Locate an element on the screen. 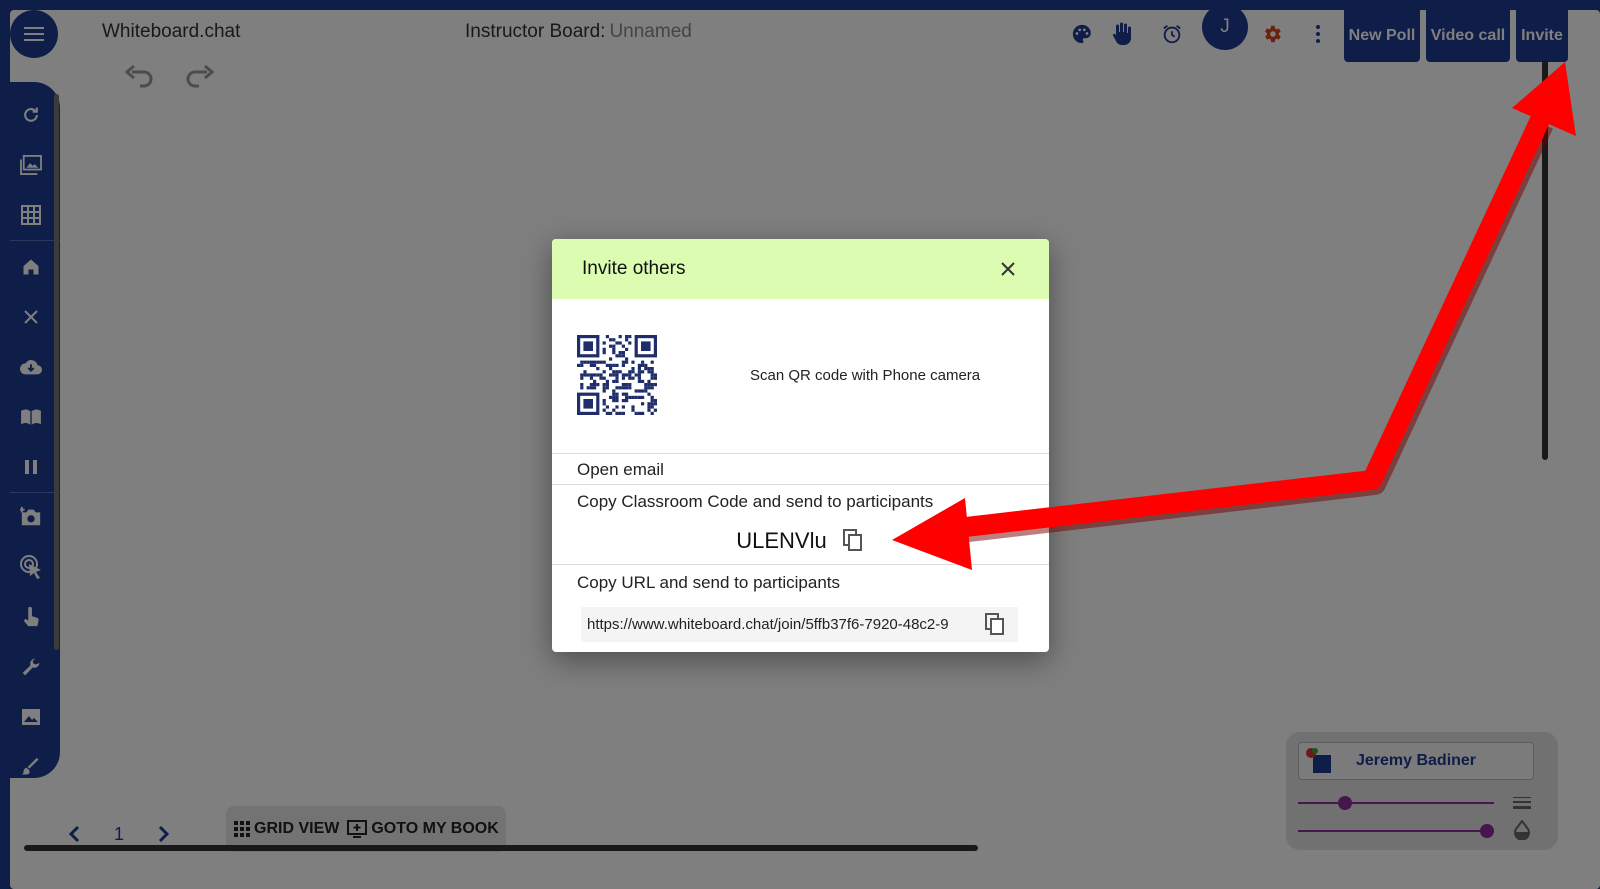 This screenshot has width=1600, height=889. classroom-code: ULENVlu is located at coordinates (781, 541).